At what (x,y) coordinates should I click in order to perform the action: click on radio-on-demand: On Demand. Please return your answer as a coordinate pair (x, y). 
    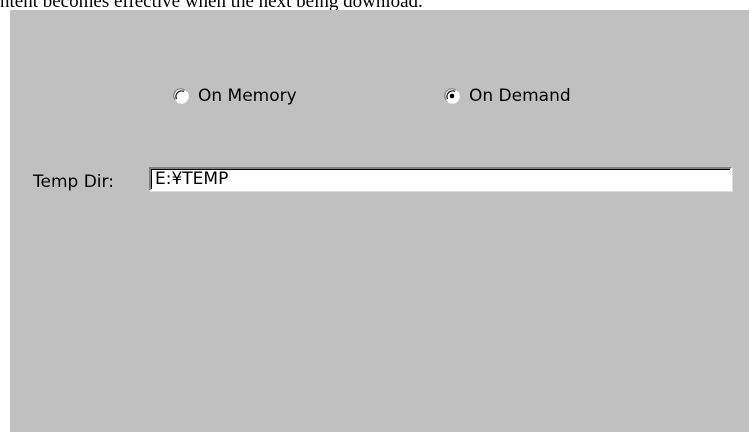
    Looking at the image, I should click on (507, 96).